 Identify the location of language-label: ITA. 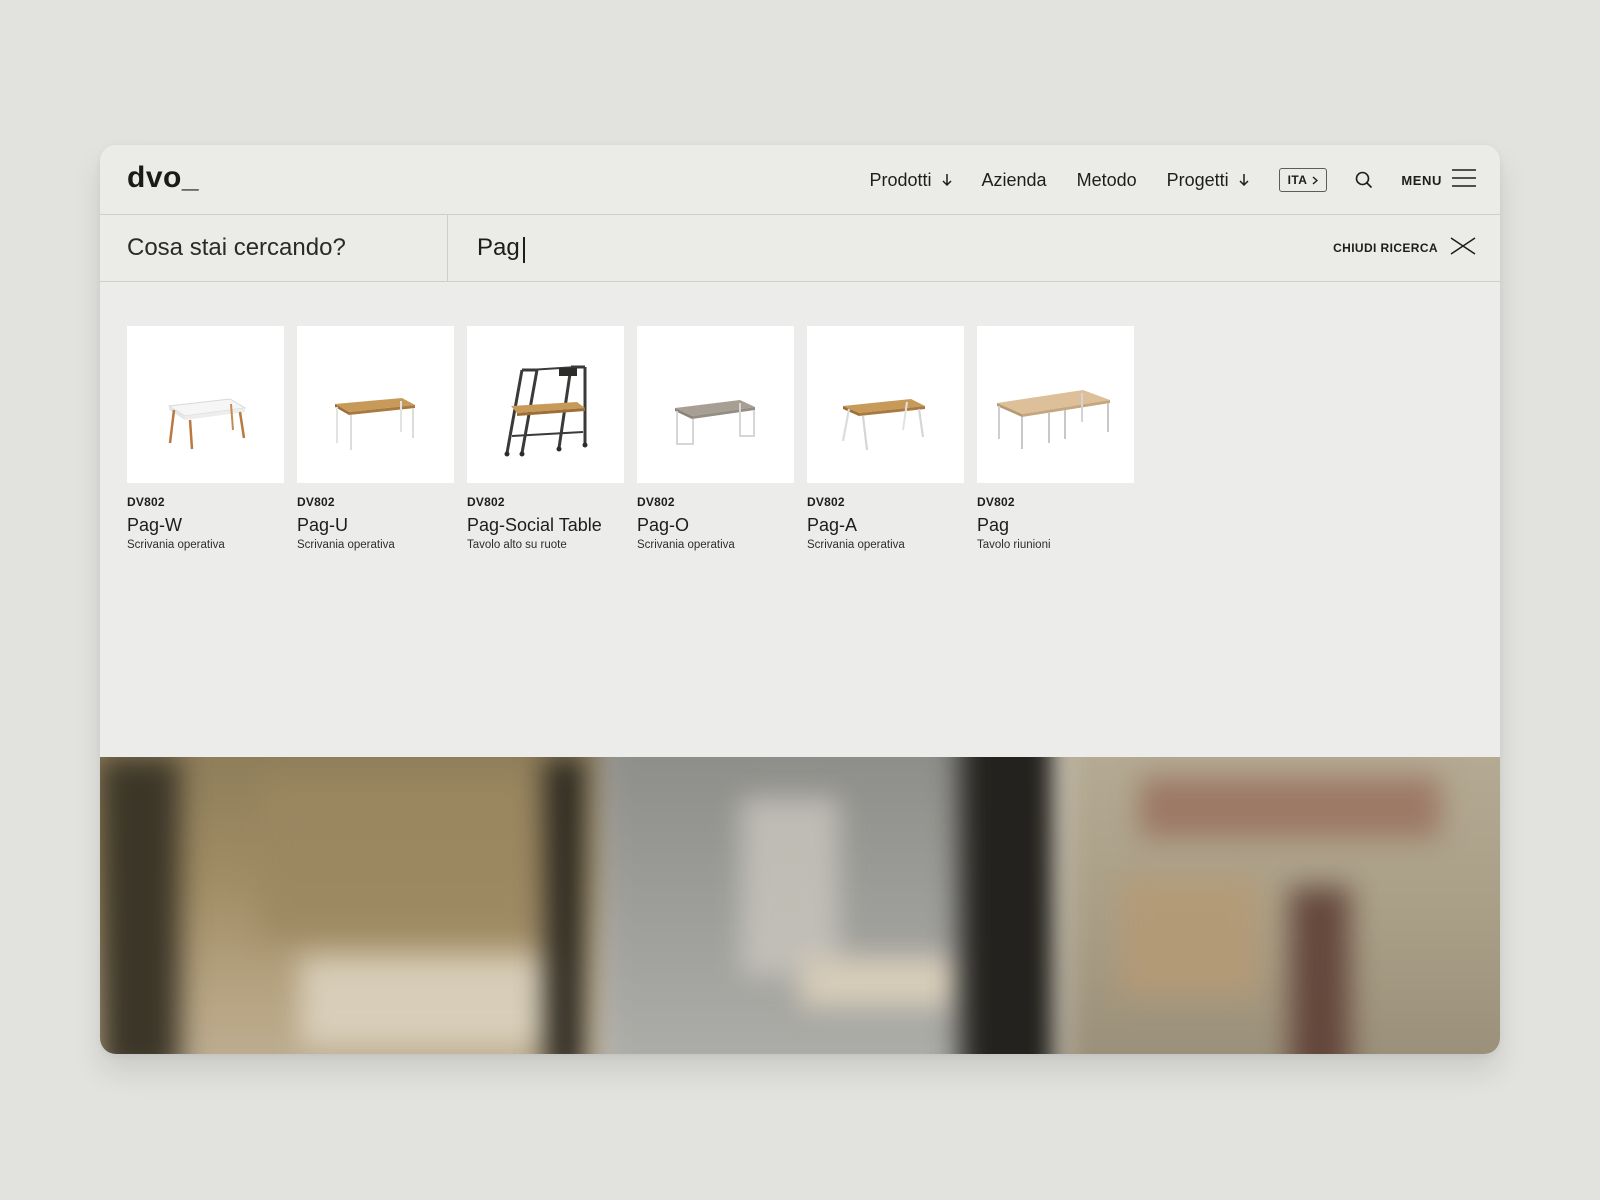
(1297, 180).